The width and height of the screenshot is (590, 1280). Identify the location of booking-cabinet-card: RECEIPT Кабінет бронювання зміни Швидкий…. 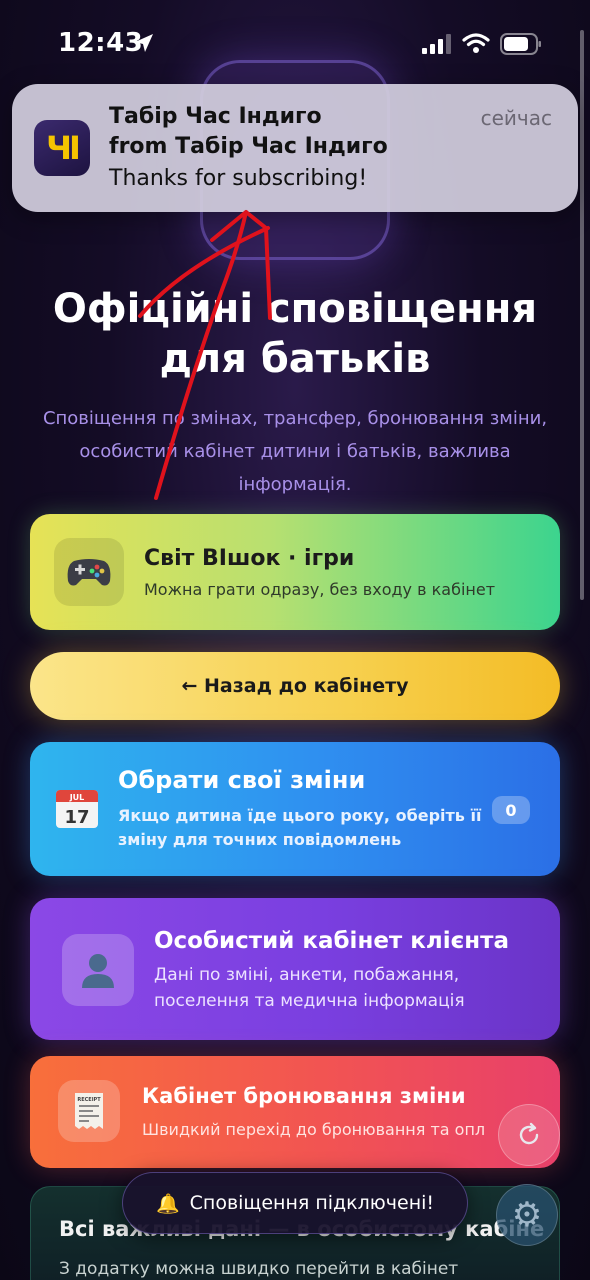
(295, 1112).